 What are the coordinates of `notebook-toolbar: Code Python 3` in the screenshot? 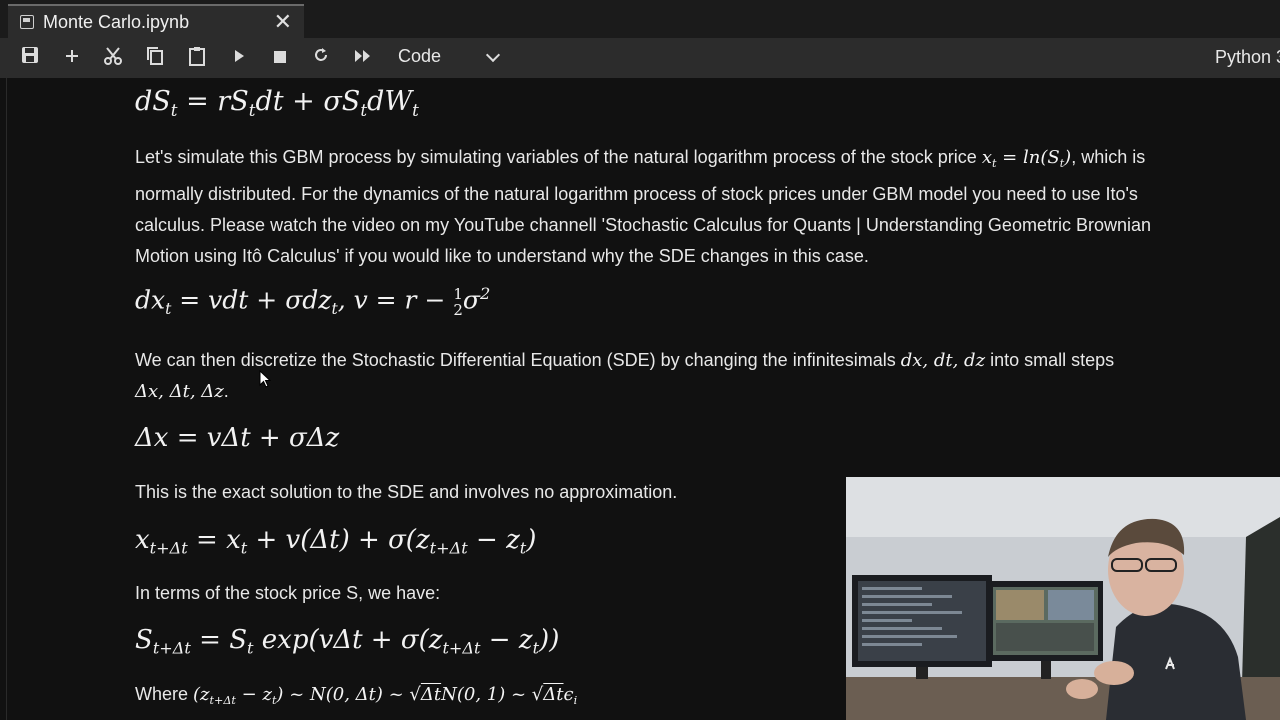 It's located at (640, 58).